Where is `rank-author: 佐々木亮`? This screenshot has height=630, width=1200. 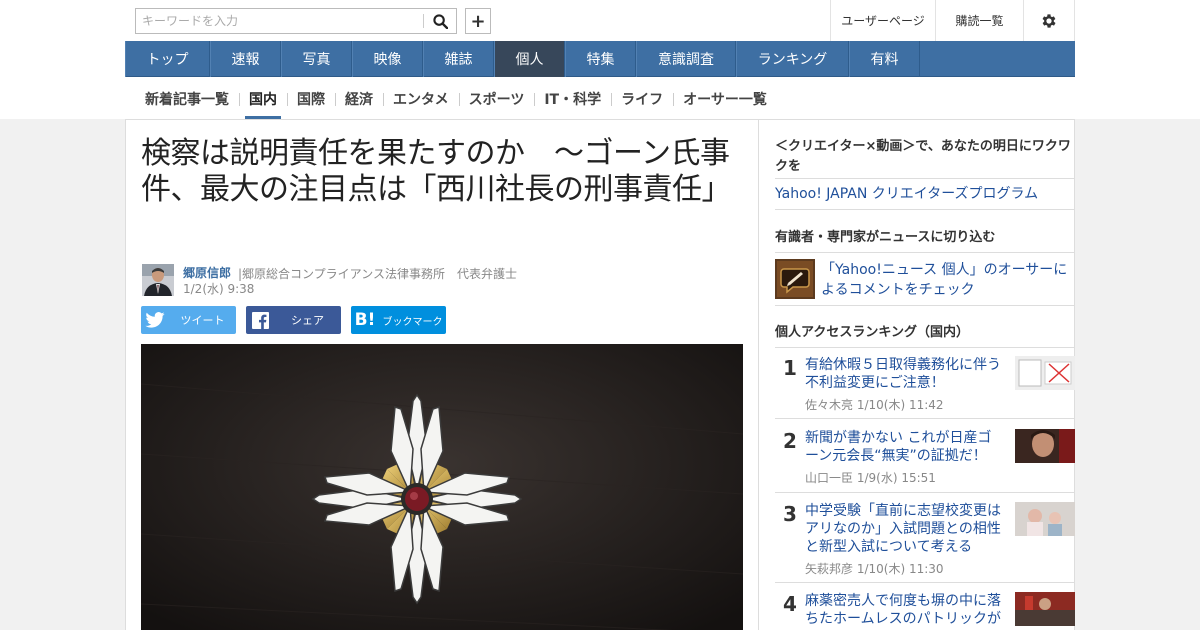 rank-author: 佐々木亮 is located at coordinates (829, 405).